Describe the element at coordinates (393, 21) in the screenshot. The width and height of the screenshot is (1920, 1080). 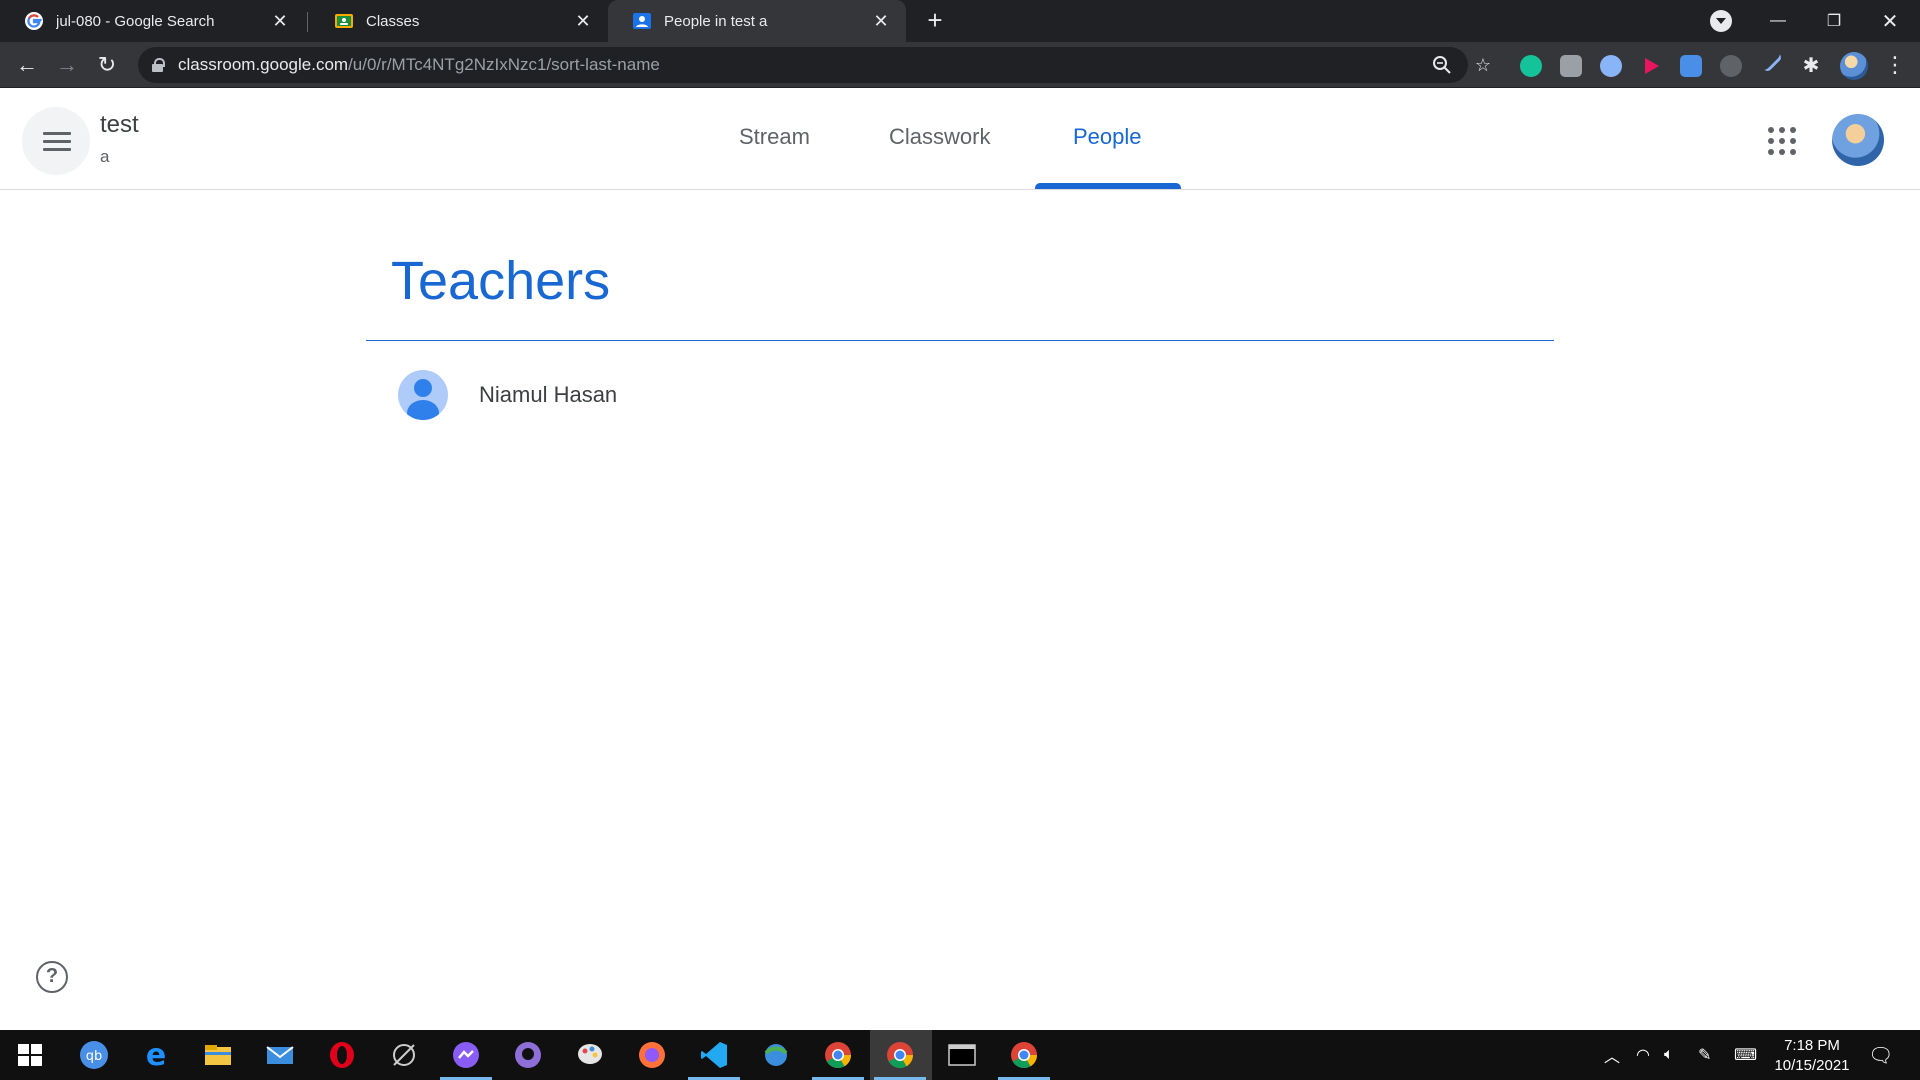
I see `tab-title: Classes` at that location.